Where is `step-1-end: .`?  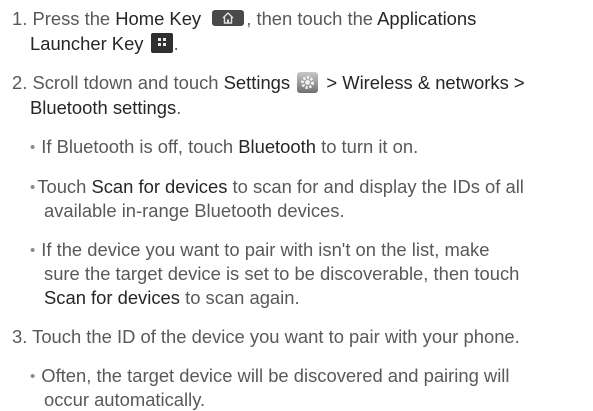 step-1-end: . is located at coordinates (176, 43).